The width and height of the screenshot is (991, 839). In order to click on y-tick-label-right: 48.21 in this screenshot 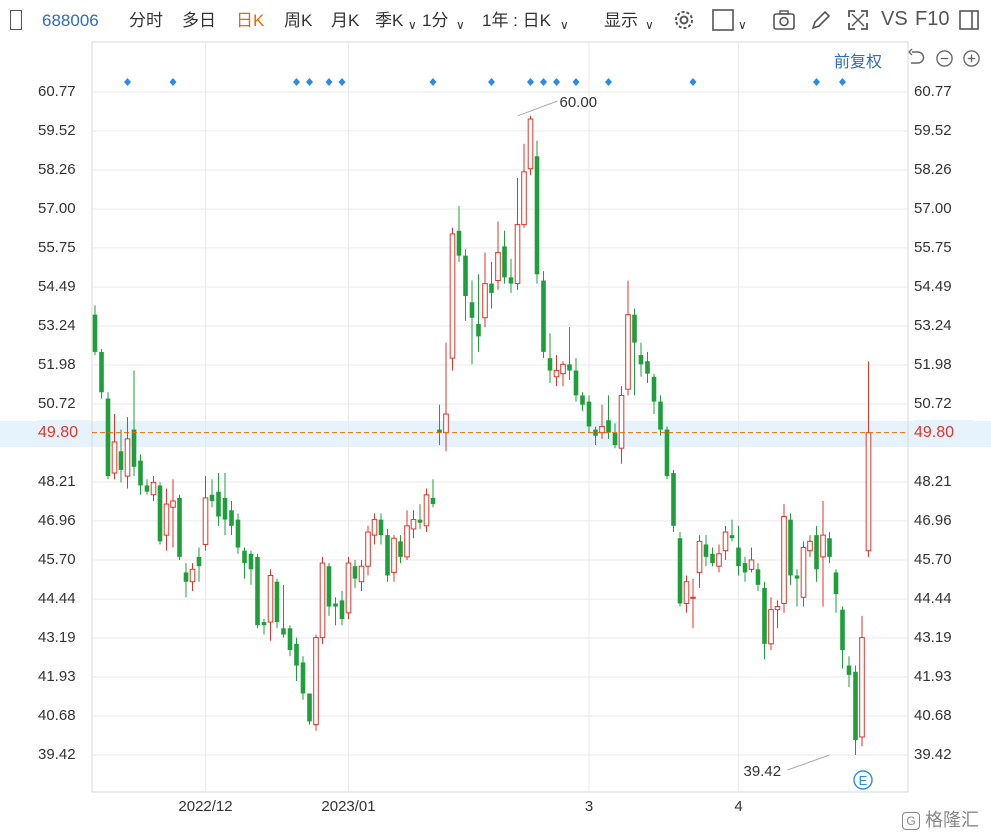, I will do `click(933, 482)`.